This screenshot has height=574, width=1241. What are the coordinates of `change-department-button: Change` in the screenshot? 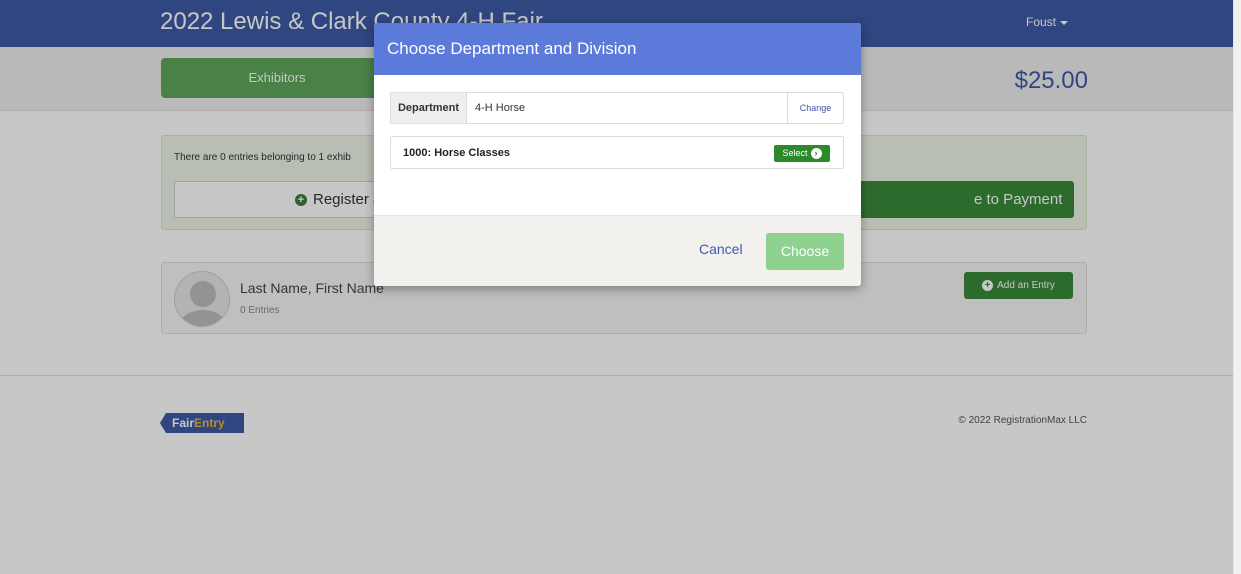 It's located at (815, 108).